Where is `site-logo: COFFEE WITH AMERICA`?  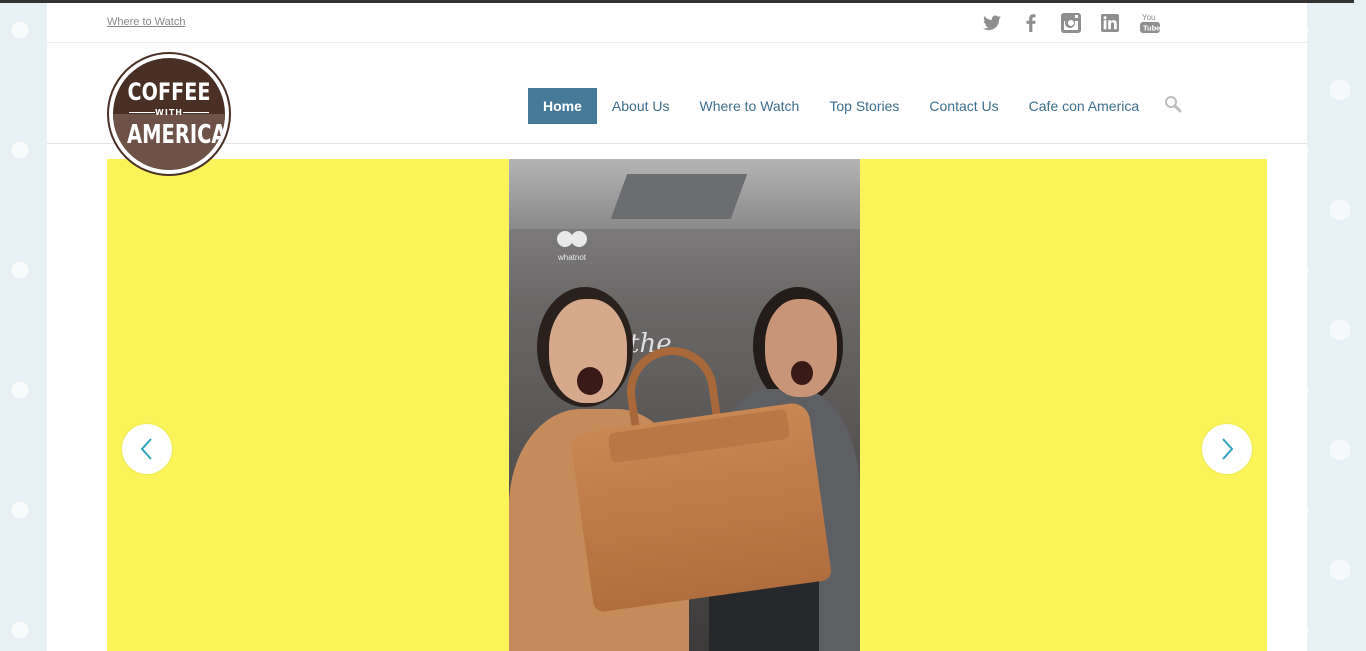 site-logo: COFFEE WITH AMERICA is located at coordinates (169, 114).